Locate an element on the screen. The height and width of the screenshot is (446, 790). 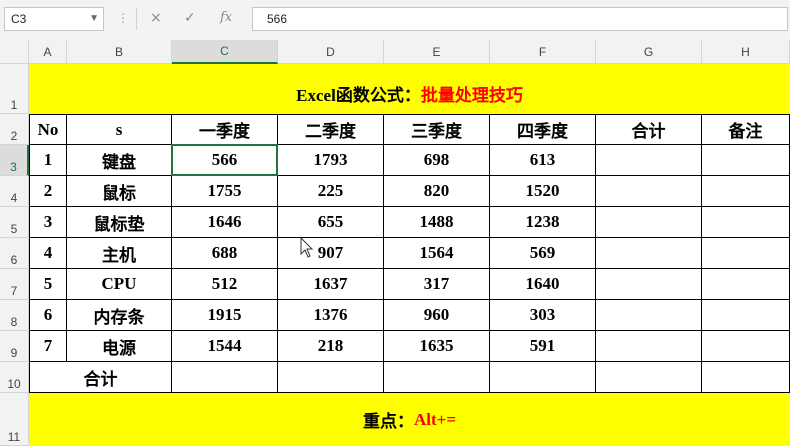
table-cell: 4 is located at coordinates (48, 253).